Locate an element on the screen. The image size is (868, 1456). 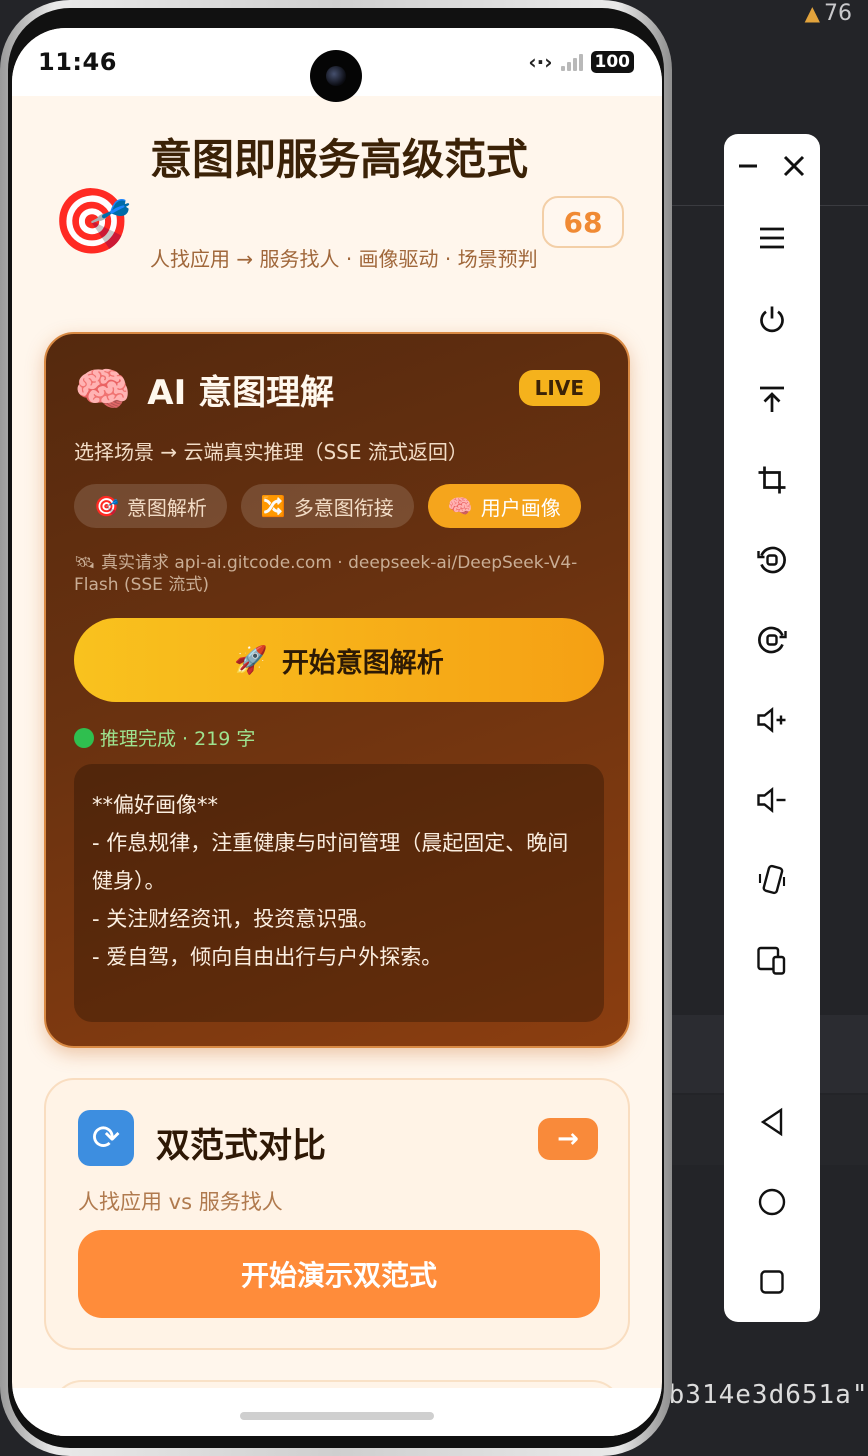
volume-down-icon is located at coordinates (772, 800).